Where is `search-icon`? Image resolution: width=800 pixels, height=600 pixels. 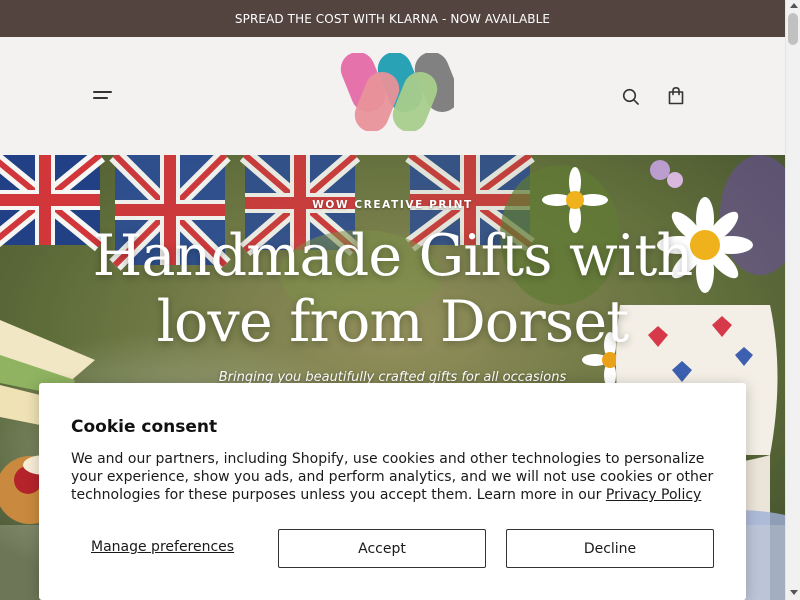 search-icon is located at coordinates (630, 96).